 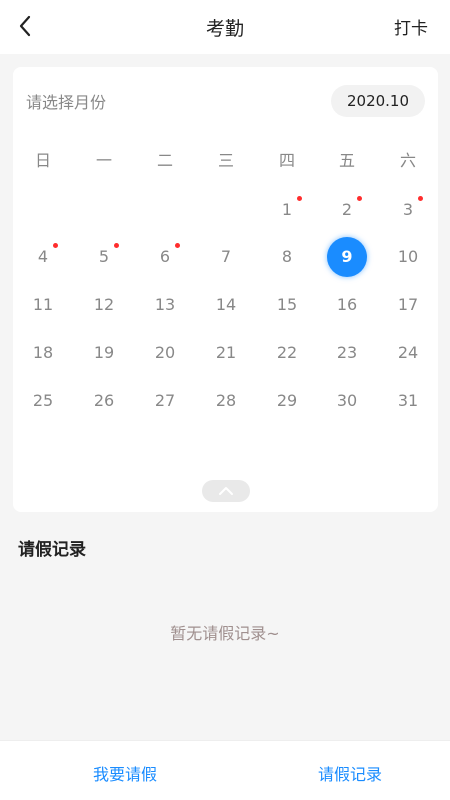 What do you see at coordinates (43, 305) in the screenshot?
I see `calendar-day: 11` at bounding box center [43, 305].